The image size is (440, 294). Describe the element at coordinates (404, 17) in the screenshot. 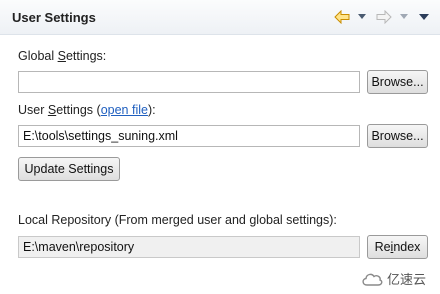

I see `forward-history-dropdown-icon` at that location.